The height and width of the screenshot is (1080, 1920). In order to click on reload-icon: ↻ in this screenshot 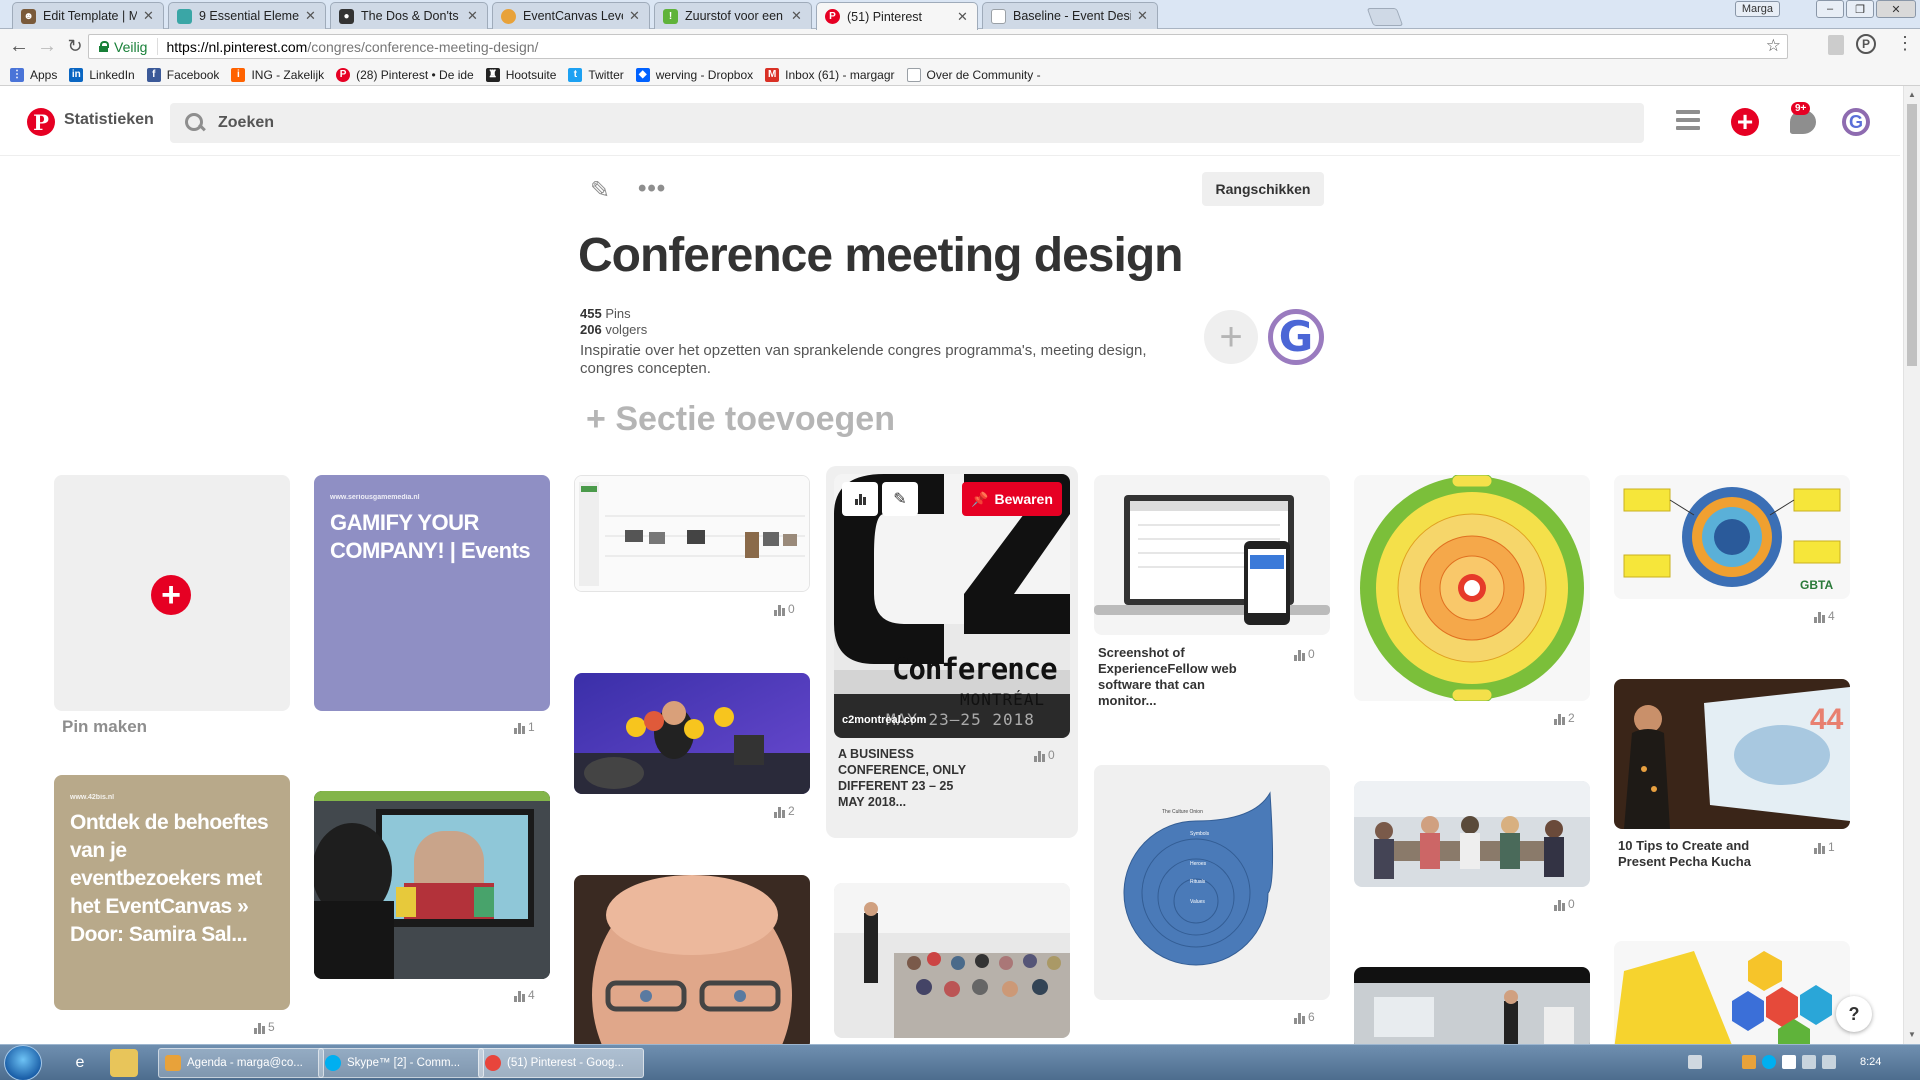, I will do `click(75, 47)`.